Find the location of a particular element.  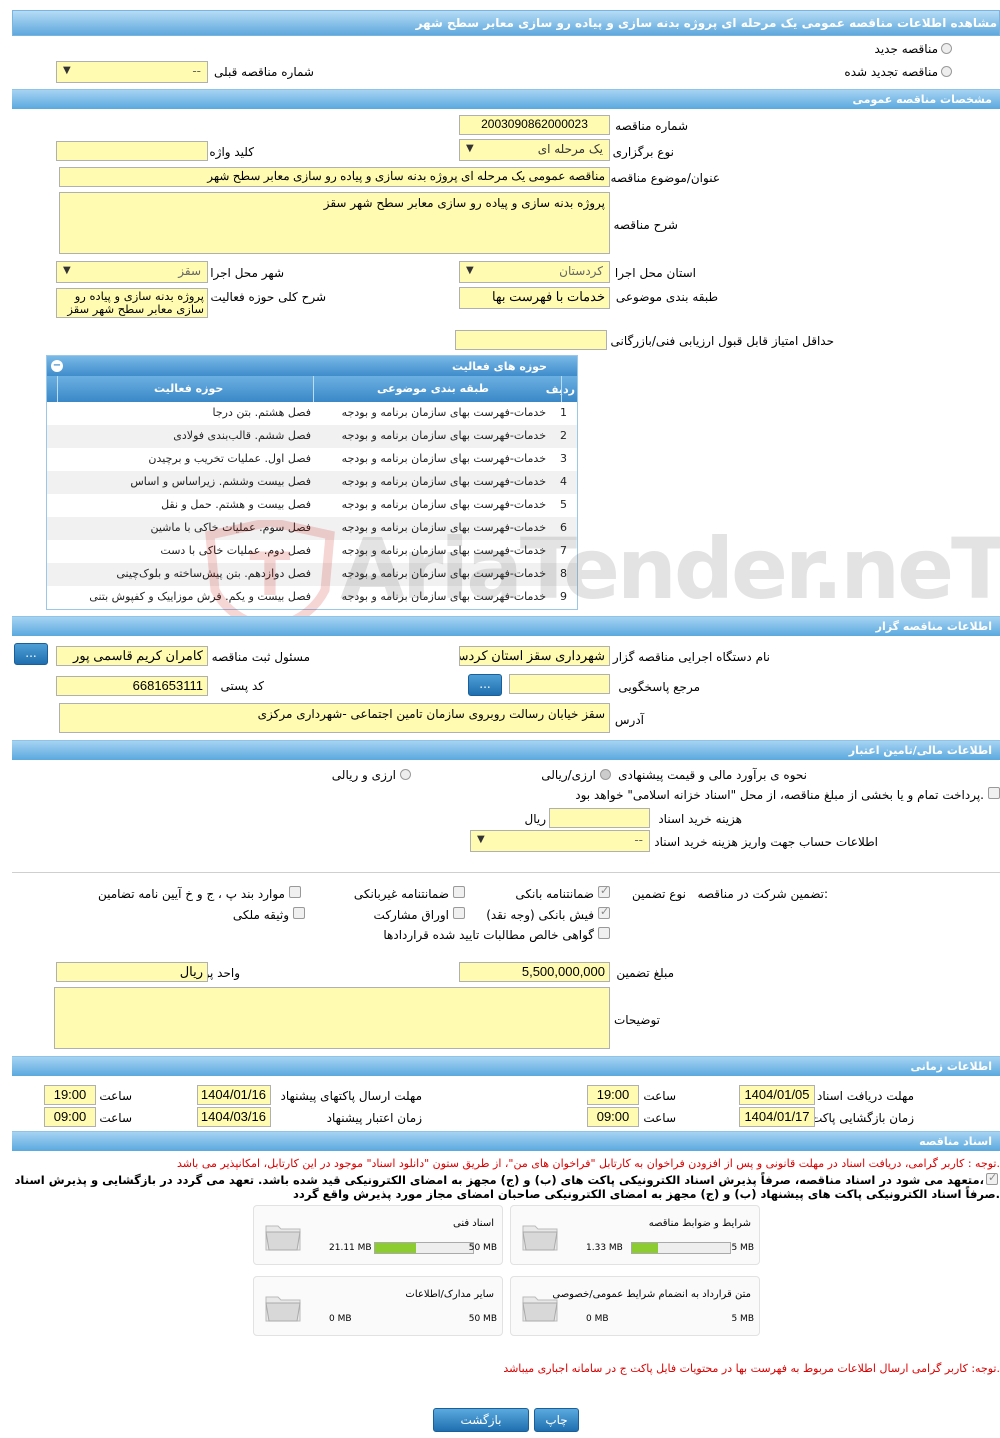

open-time-label: ساعت is located at coordinates (659, 1118).